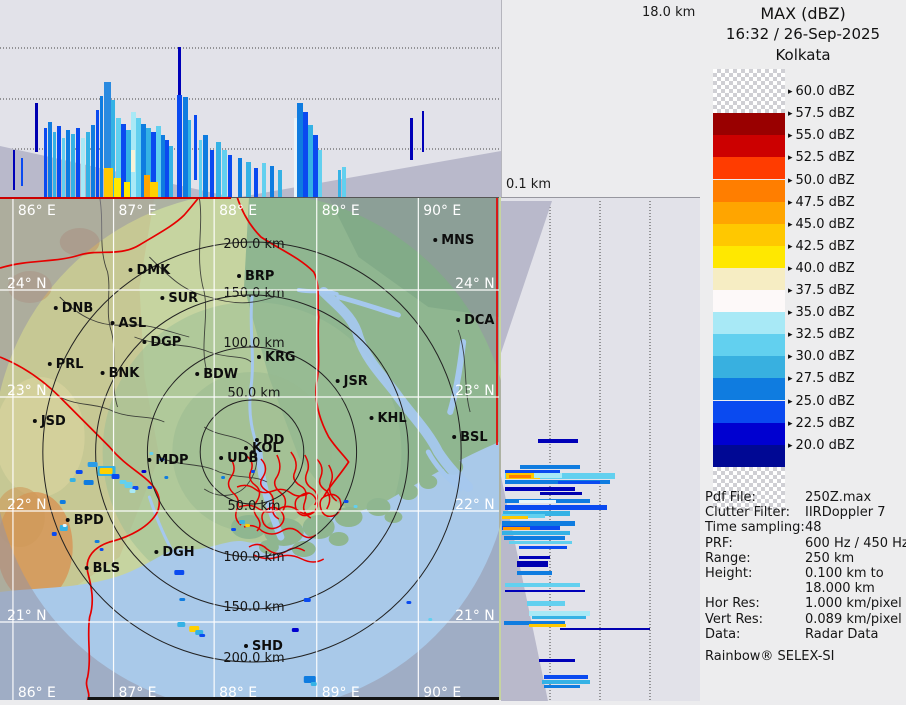 The height and width of the screenshot is (705, 906). Describe the element at coordinates (526, 277) in the screenshot. I see `beam-blockage-wedge-top` at that location.